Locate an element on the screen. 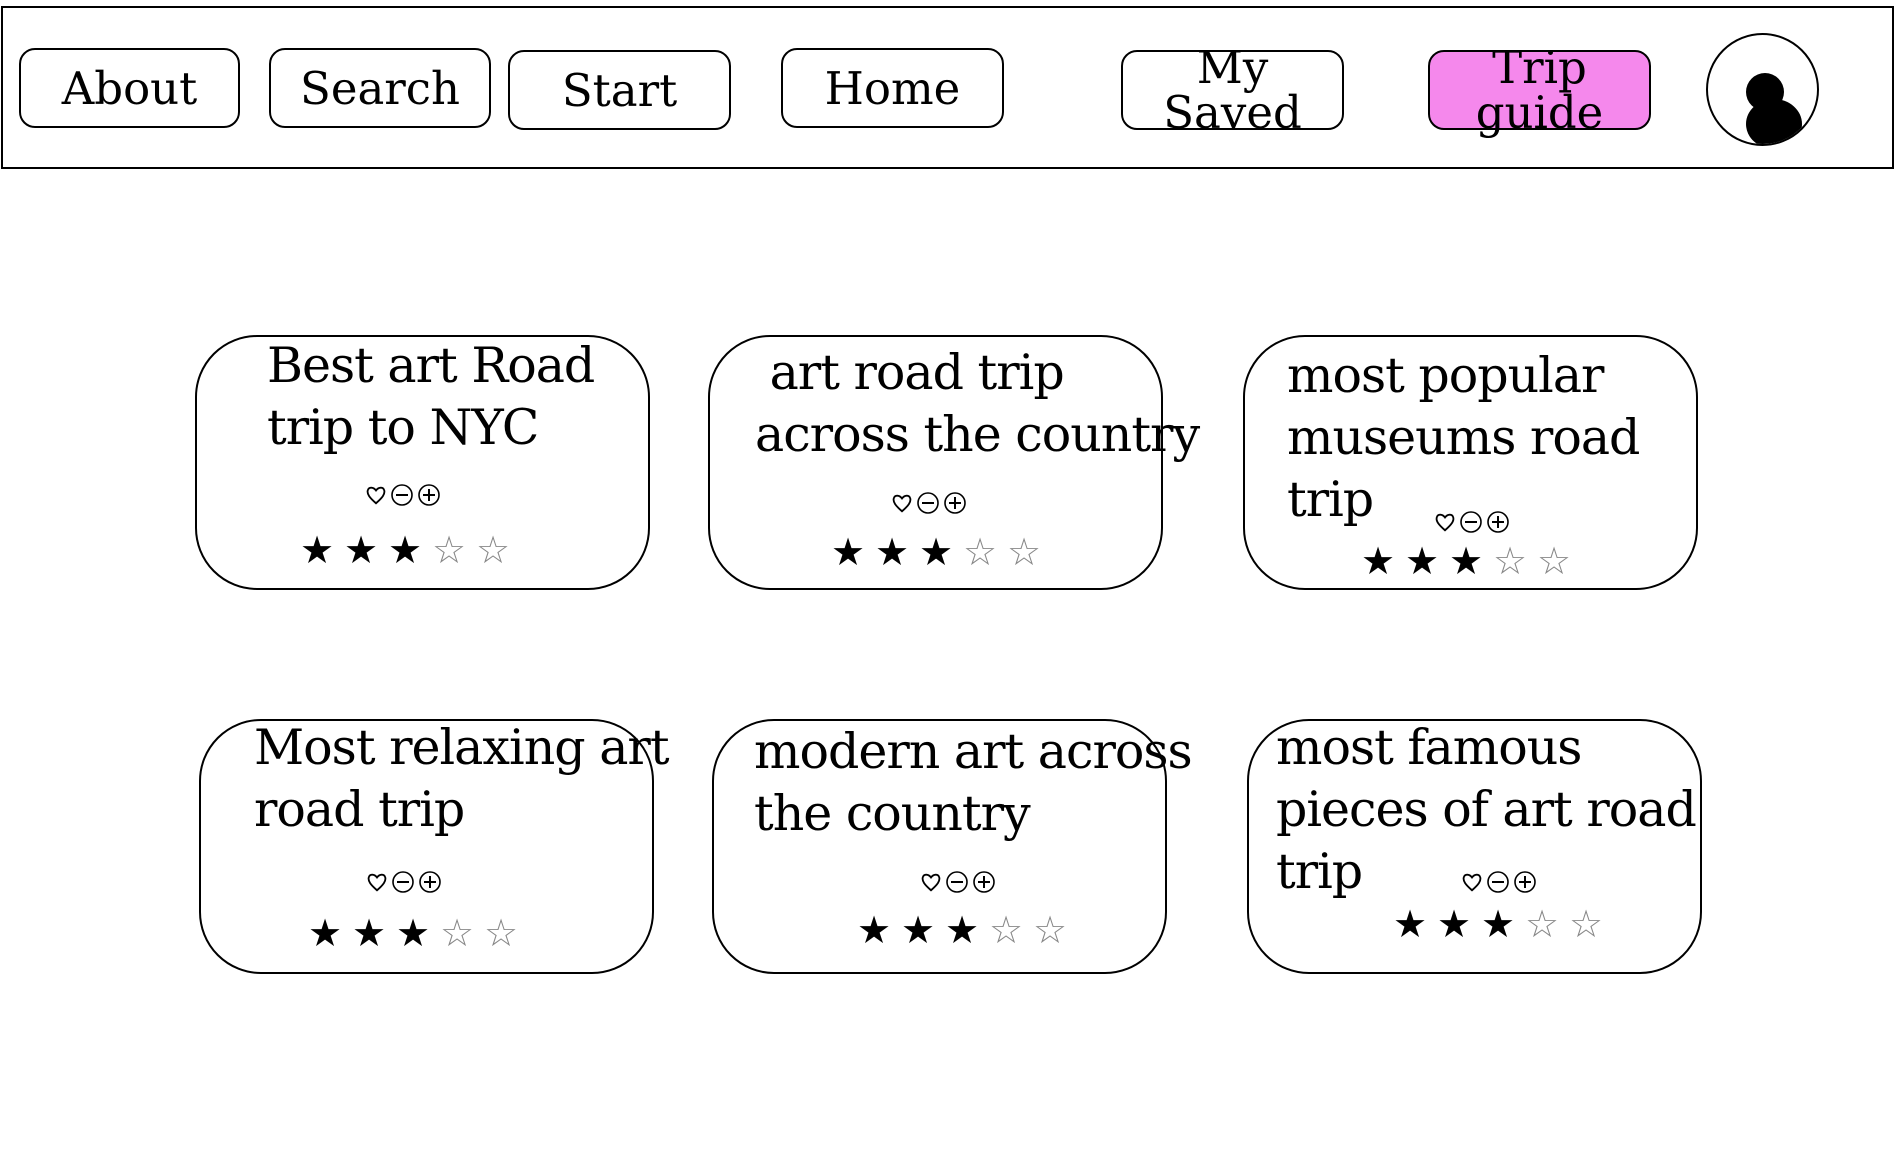 The height and width of the screenshot is (1171, 1898). trip-card: art road trip across the country ★ ★ ★ ☆ ☆ is located at coordinates (954, 462).